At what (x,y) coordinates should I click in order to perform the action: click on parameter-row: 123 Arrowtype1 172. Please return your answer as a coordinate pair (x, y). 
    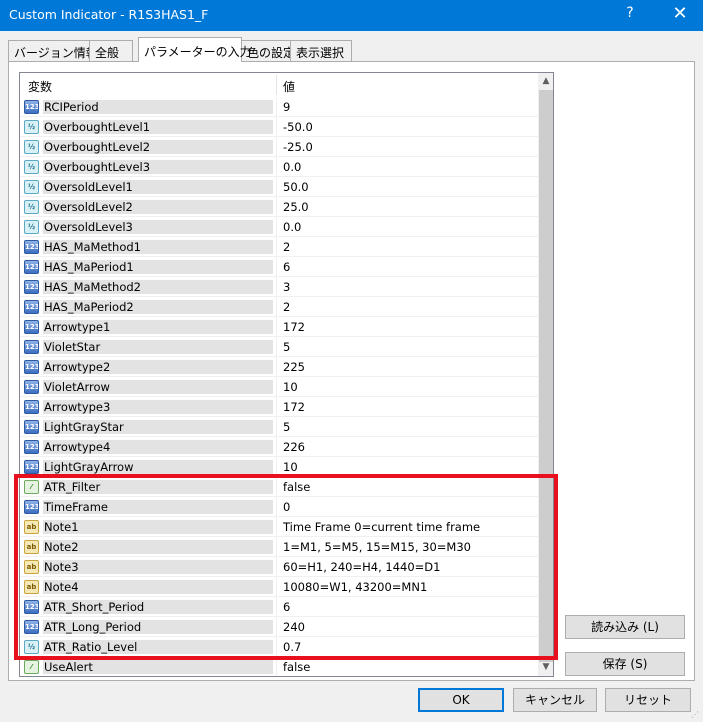
    Looking at the image, I should click on (279, 327).